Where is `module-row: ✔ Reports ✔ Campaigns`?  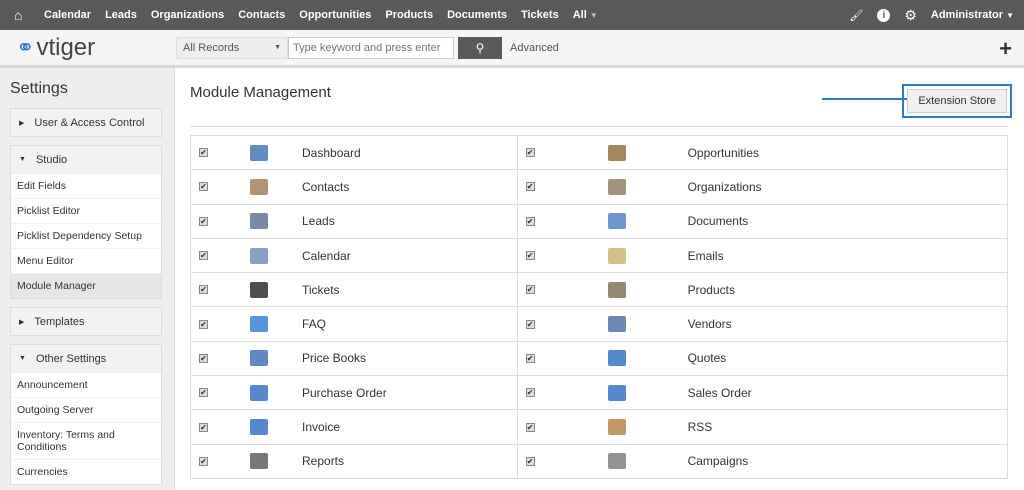
module-row: ✔ Reports ✔ Campaigns is located at coordinates (599, 461).